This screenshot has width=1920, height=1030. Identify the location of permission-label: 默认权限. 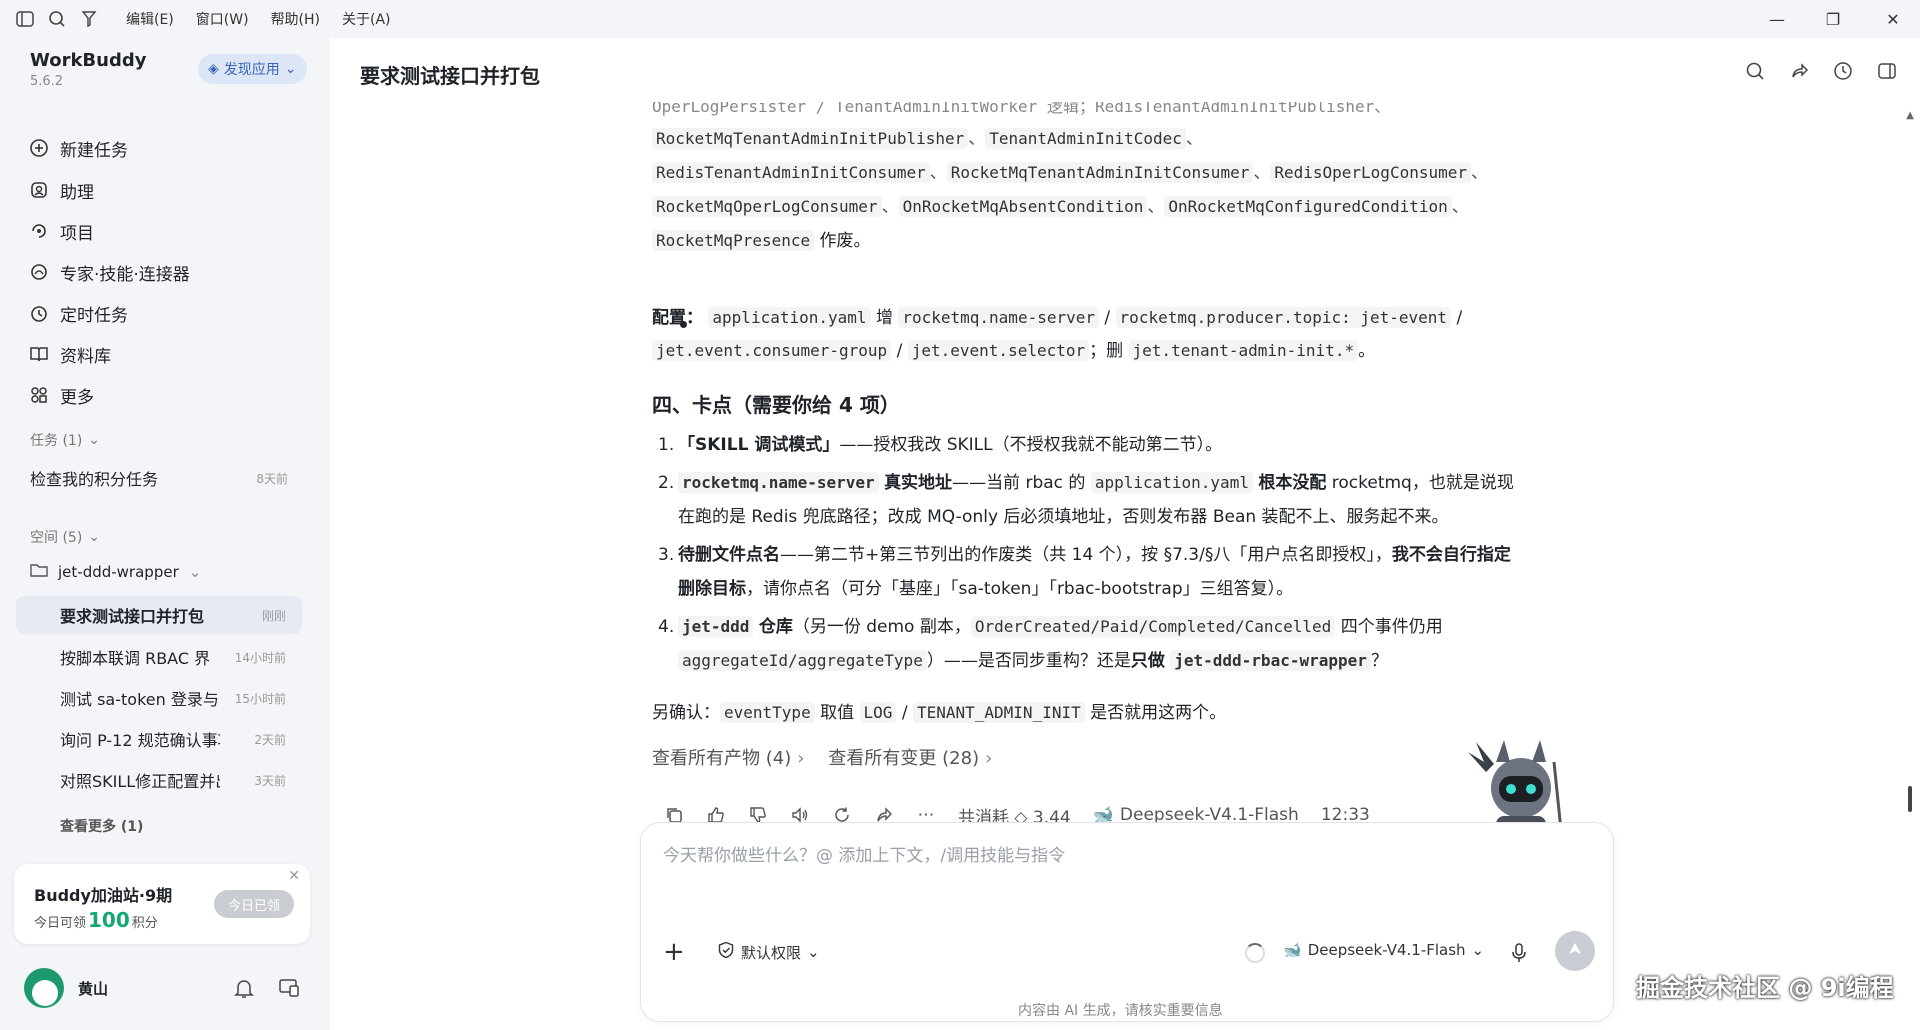
(771, 952).